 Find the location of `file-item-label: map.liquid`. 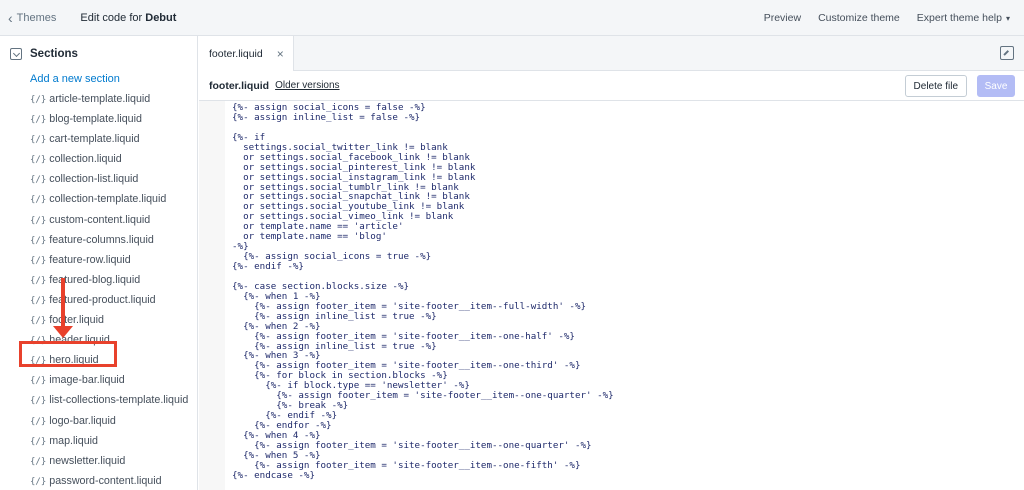

file-item-label: map.liquid is located at coordinates (73, 440).